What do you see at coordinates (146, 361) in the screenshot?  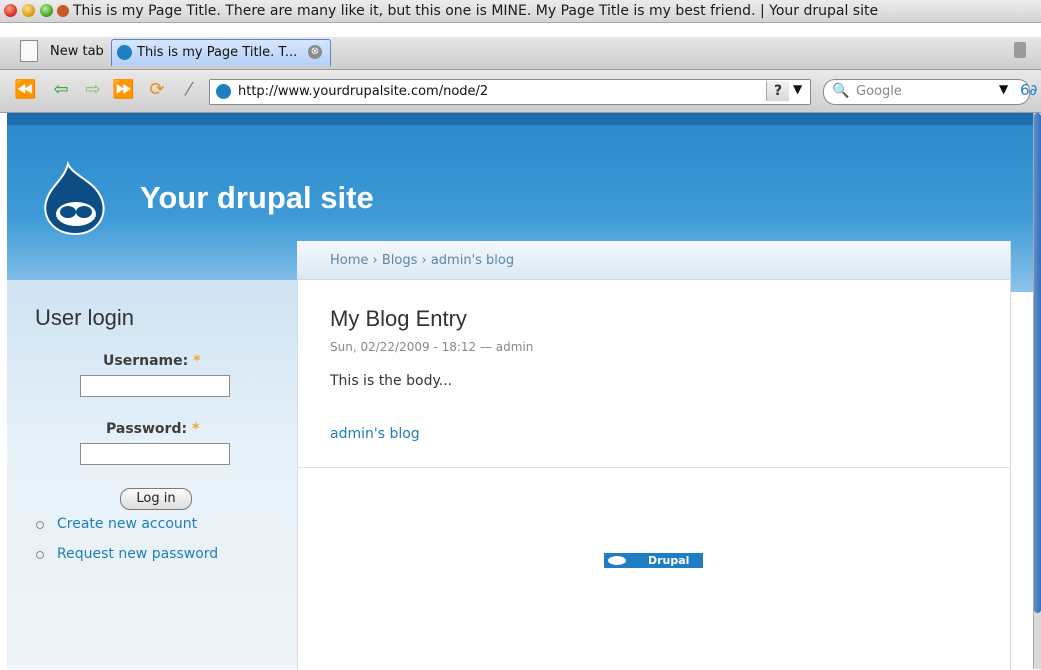 I see `username-label-text: Username:` at bounding box center [146, 361].